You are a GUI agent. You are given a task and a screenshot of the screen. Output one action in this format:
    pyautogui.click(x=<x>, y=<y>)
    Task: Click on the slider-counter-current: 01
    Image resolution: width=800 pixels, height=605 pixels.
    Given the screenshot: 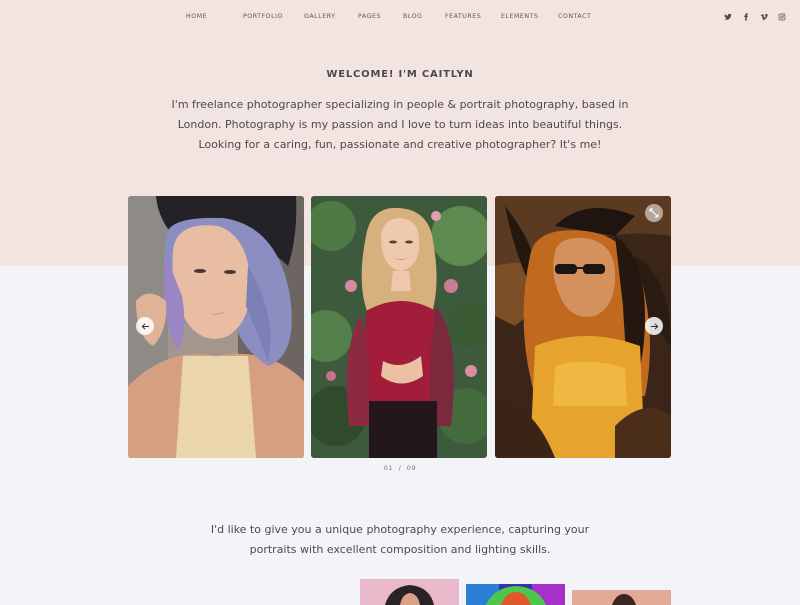 What is the action you would take?
    pyautogui.click(x=388, y=468)
    